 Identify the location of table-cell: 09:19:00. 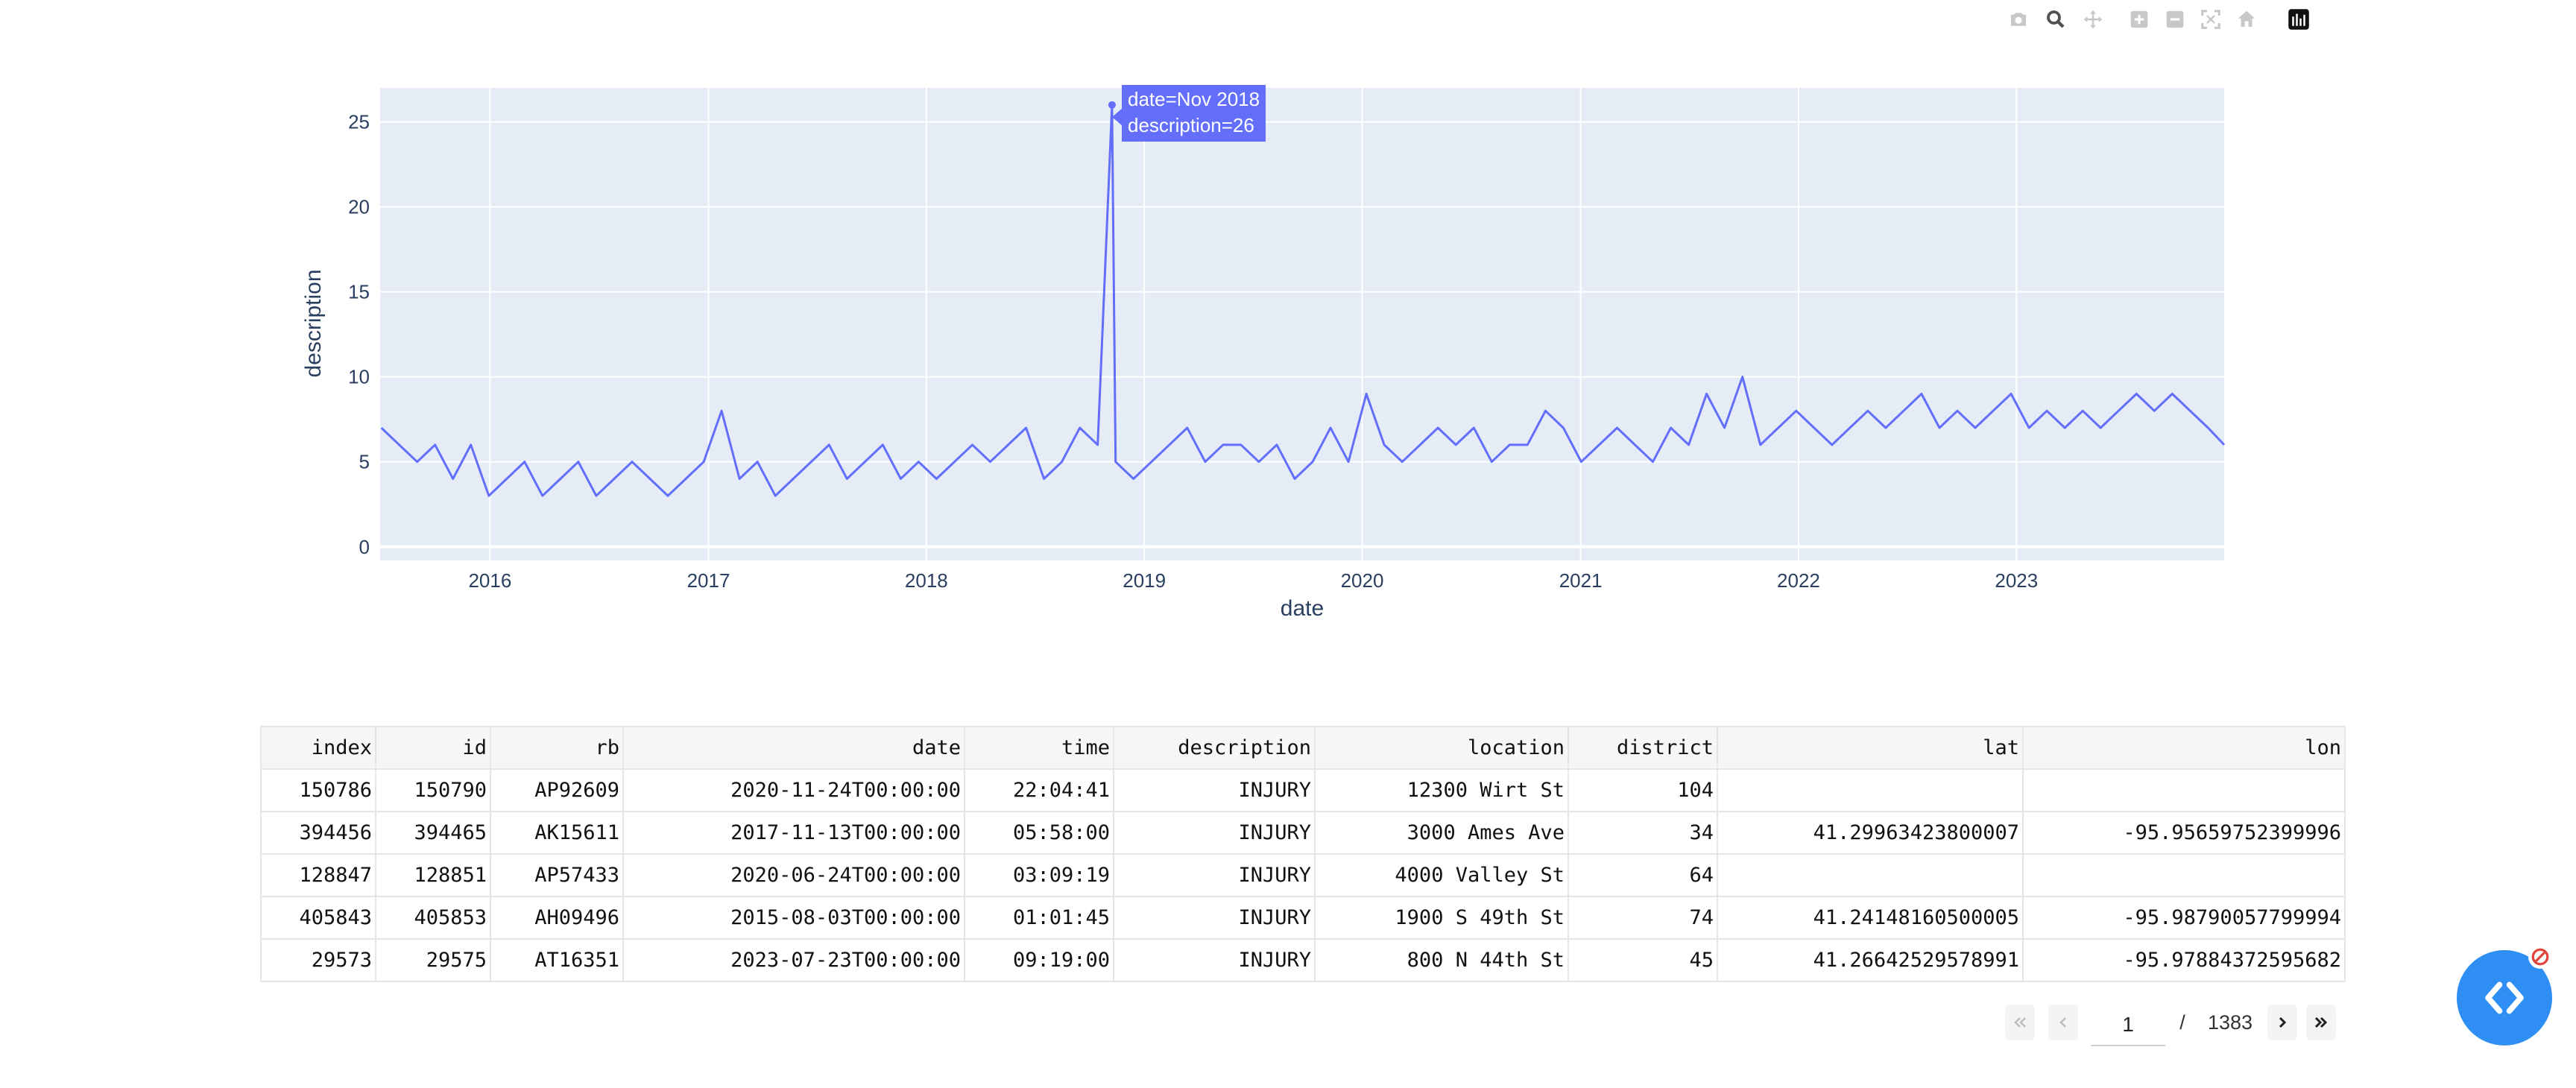
(1039, 960).